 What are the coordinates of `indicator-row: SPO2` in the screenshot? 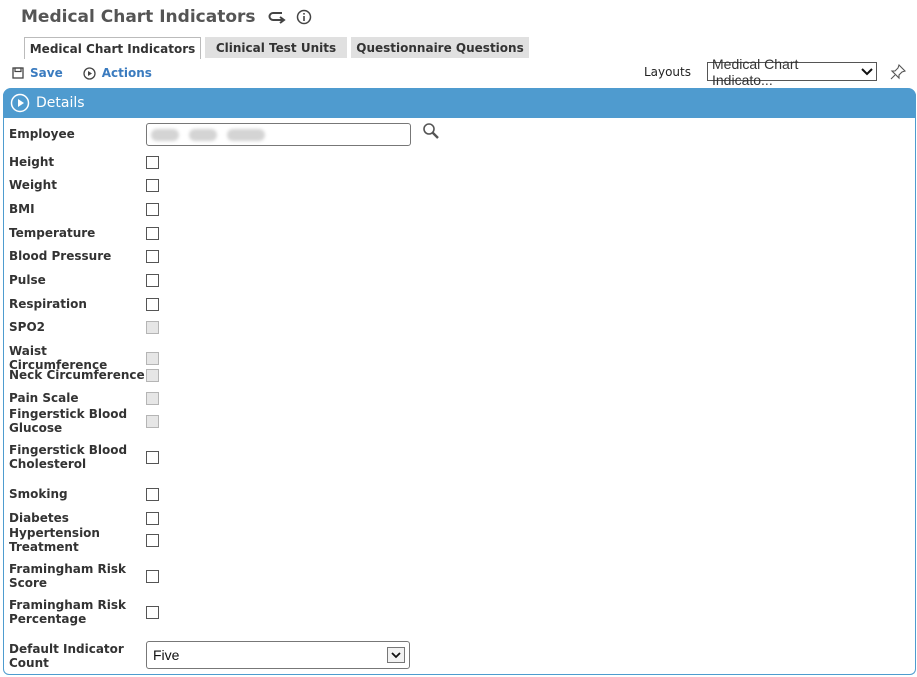 It's located at (84, 327).